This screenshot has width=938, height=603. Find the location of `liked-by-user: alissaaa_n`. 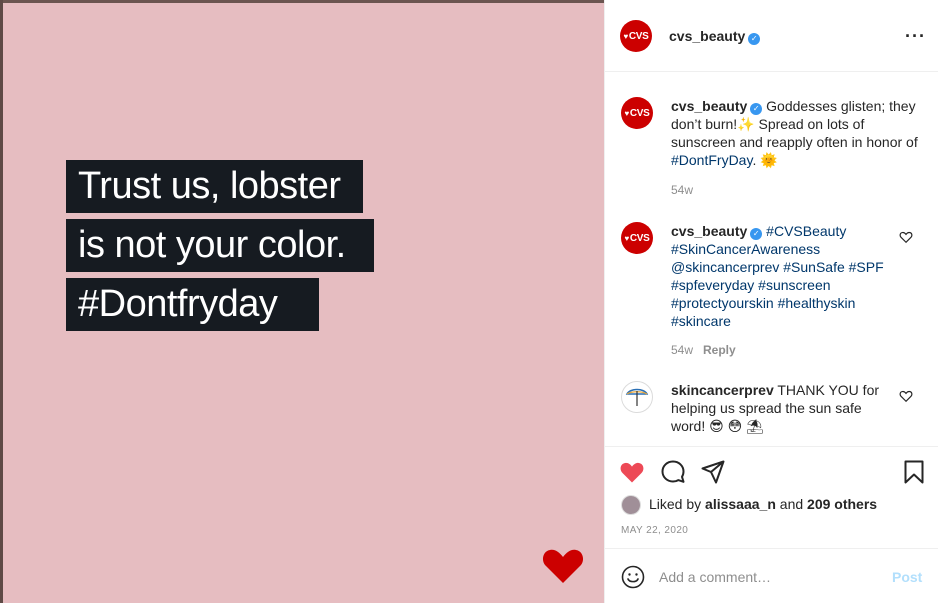

liked-by-user: alissaaa_n is located at coordinates (740, 504).